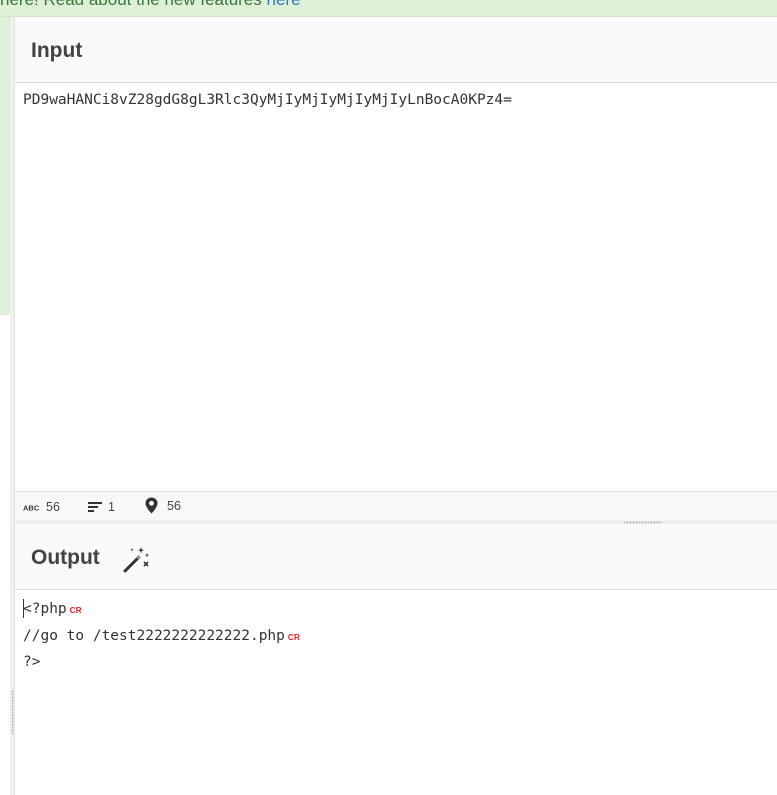  I want to click on magic-wand-icon, so click(136, 559).